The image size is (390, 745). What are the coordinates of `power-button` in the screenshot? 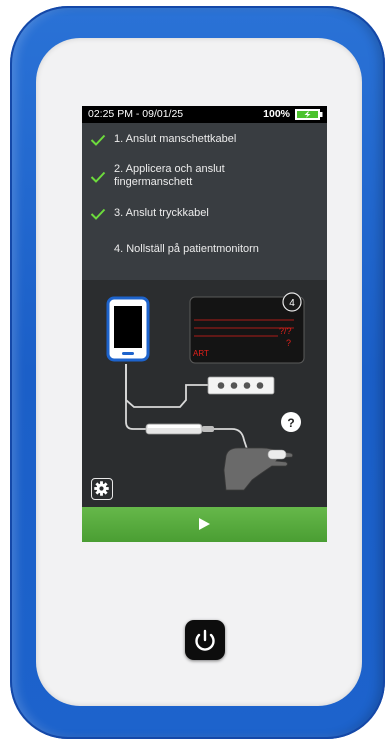 It's located at (205, 640).